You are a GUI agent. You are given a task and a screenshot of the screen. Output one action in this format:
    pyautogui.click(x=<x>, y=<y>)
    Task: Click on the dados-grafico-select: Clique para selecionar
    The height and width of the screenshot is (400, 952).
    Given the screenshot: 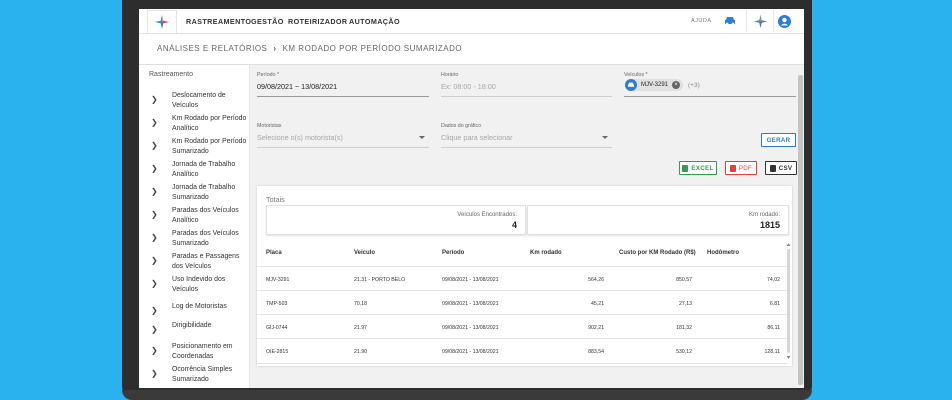 What is the action you would take?
    pyautogui.click(x=477, y=137)
    